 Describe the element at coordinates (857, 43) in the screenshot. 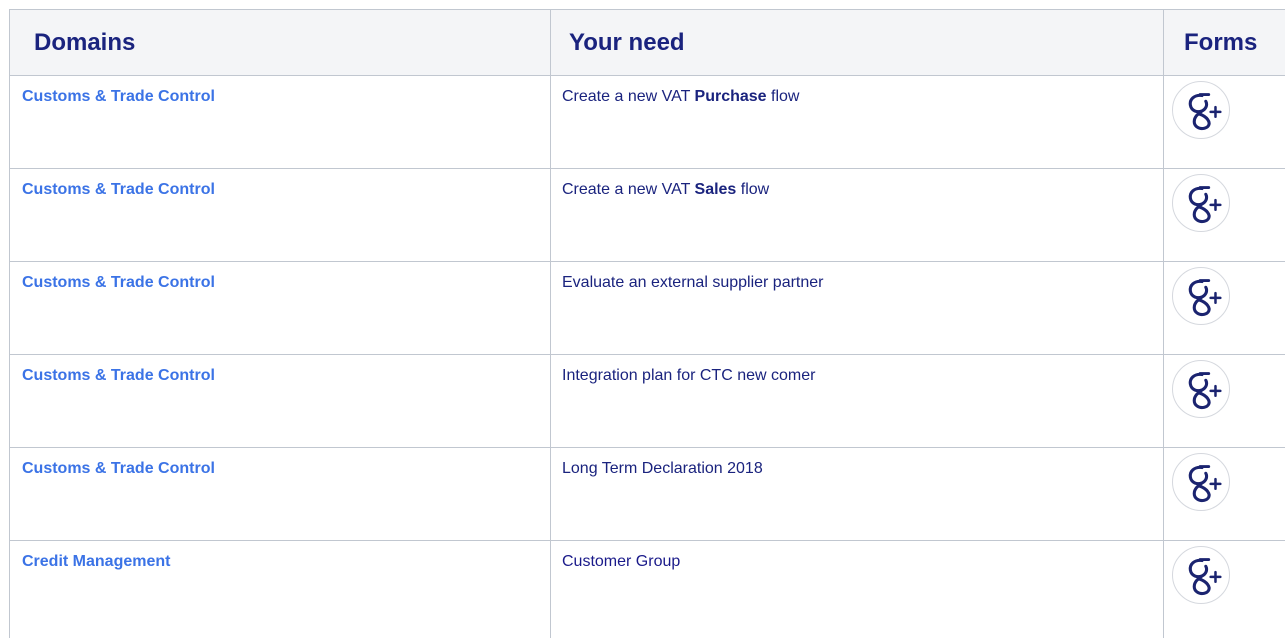

I see `header-your-need: Your need` at that location.